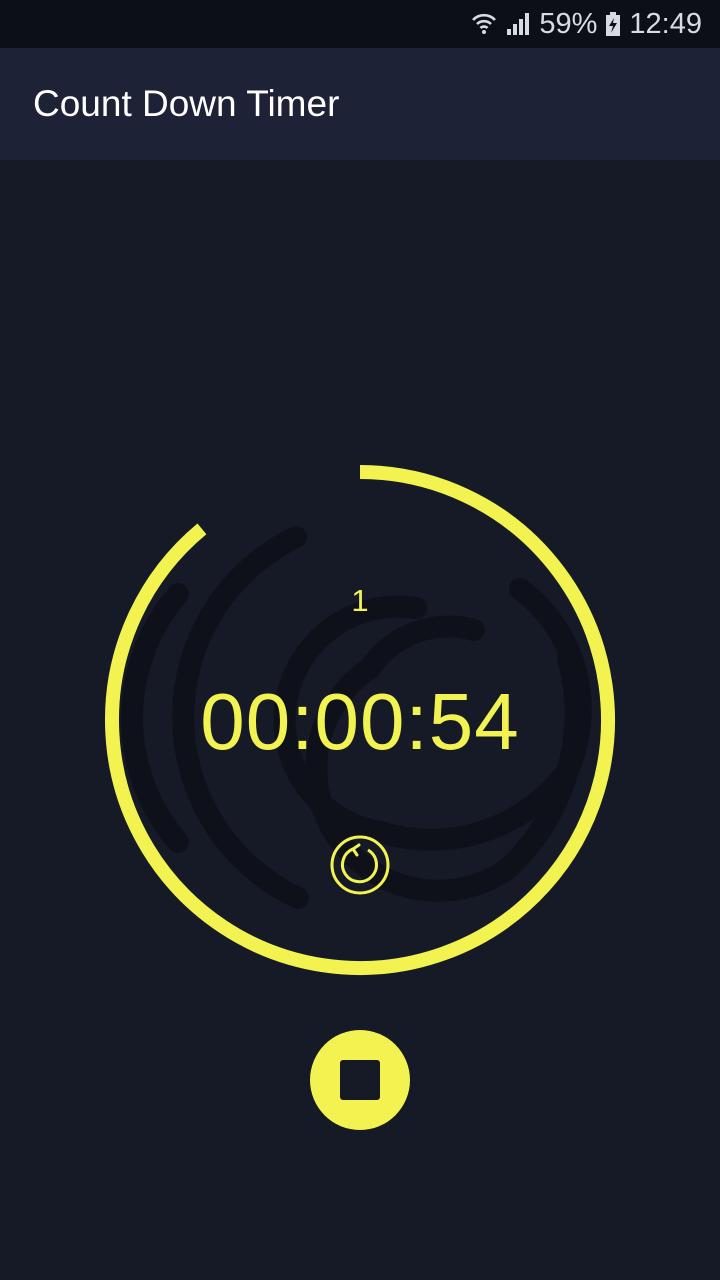 The width and height of the screenshot is (720, 1280). I want to click on timer-display: 00:00:54, so click(360, 721).